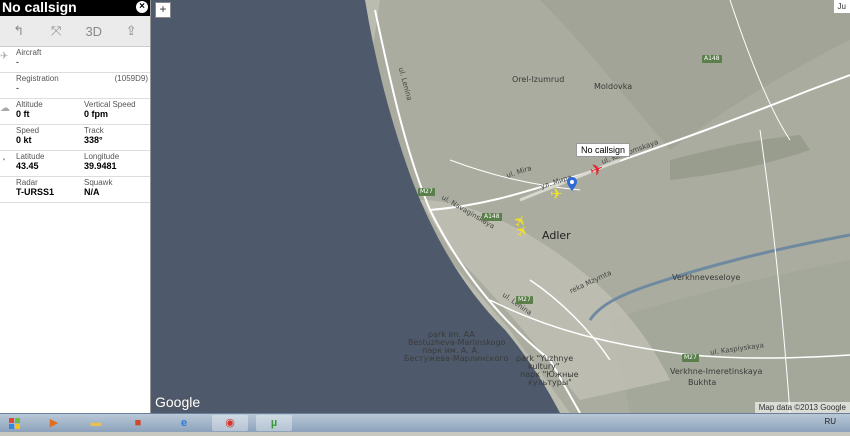 The height and width of the screenshot is (436, 850). Describe the element at coordinates (425, 422) in the screenshot. I see `taskbar: ▶ ▬ ■ e ◉ µ RU` at that location.